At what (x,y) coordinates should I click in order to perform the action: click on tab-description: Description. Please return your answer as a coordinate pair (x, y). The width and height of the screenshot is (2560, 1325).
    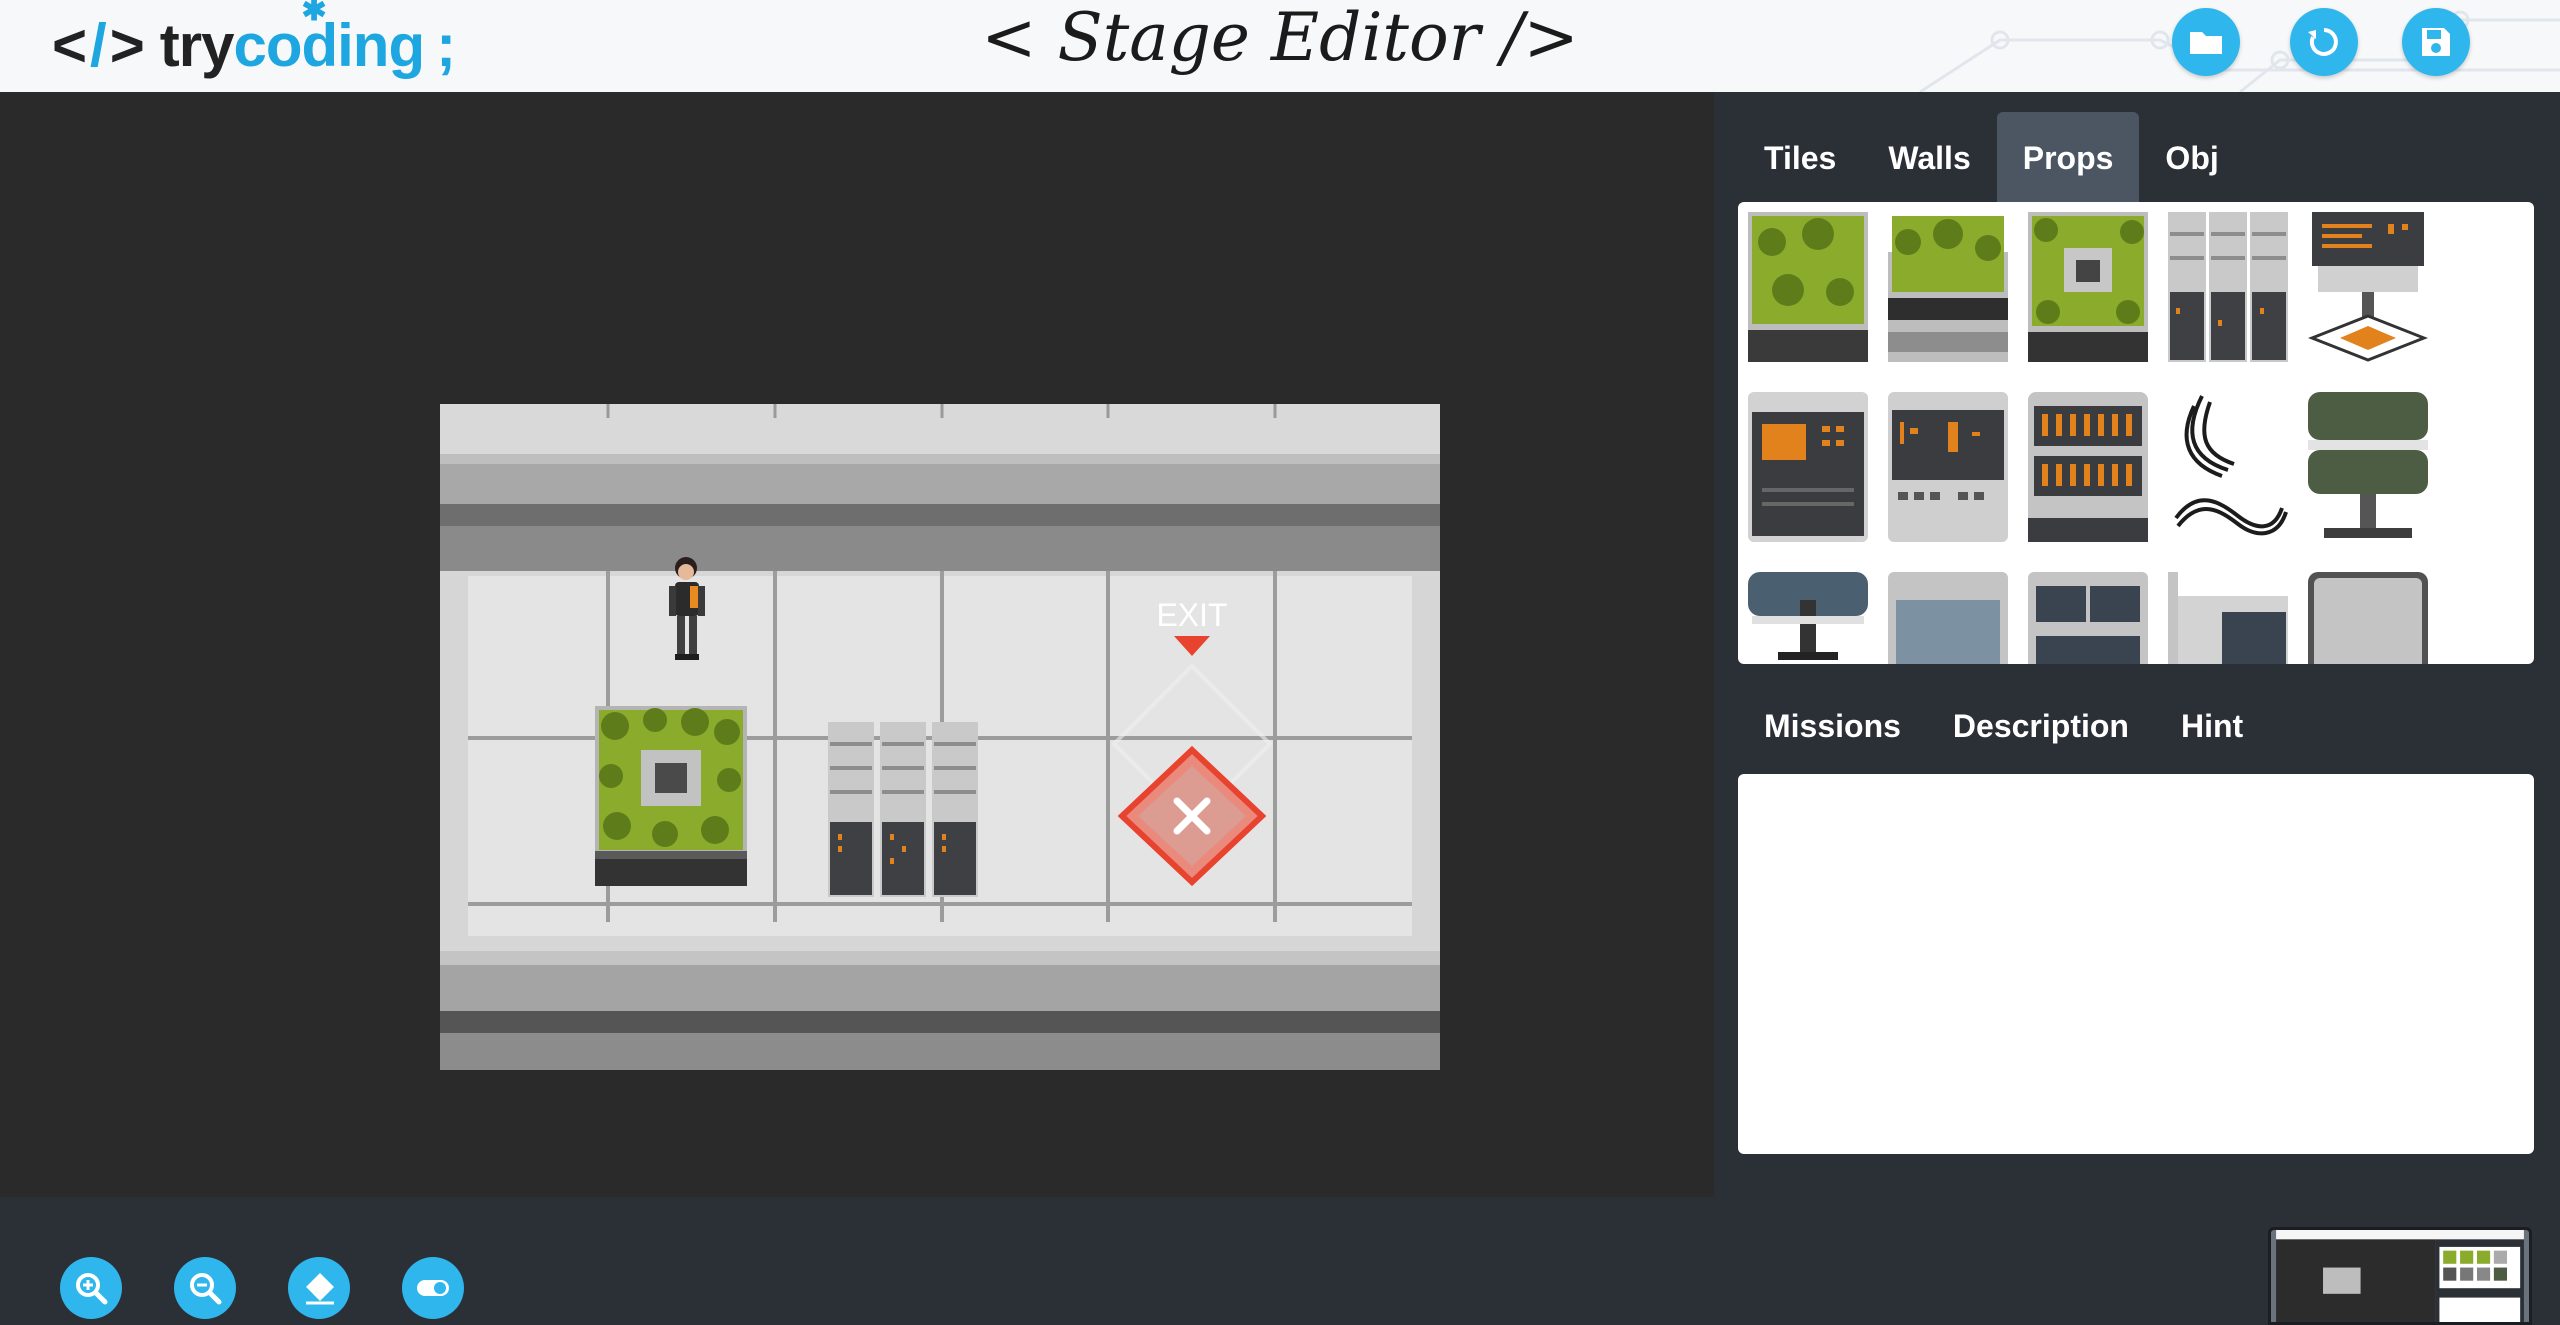
    Looking at the image, I should click on (2041, 726).